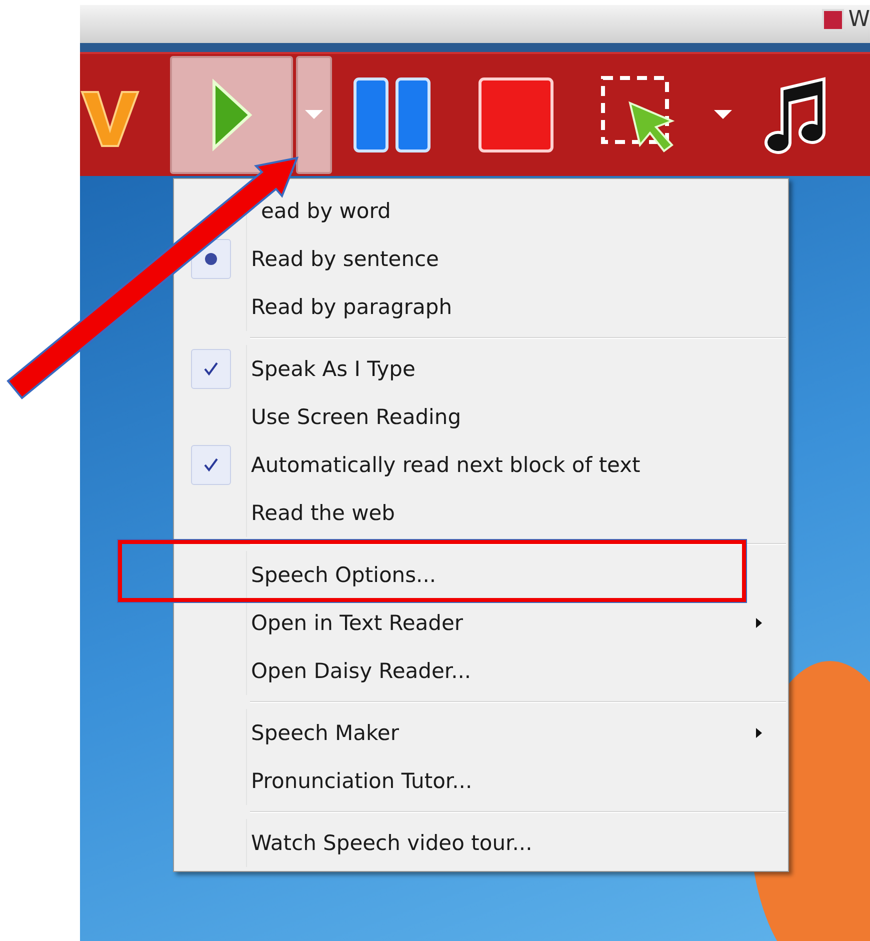 The image size is (870, 941). Describe the element at coordinates (345, 259) in the screenshot. I see `menu-item: Read by sentence` at that location.